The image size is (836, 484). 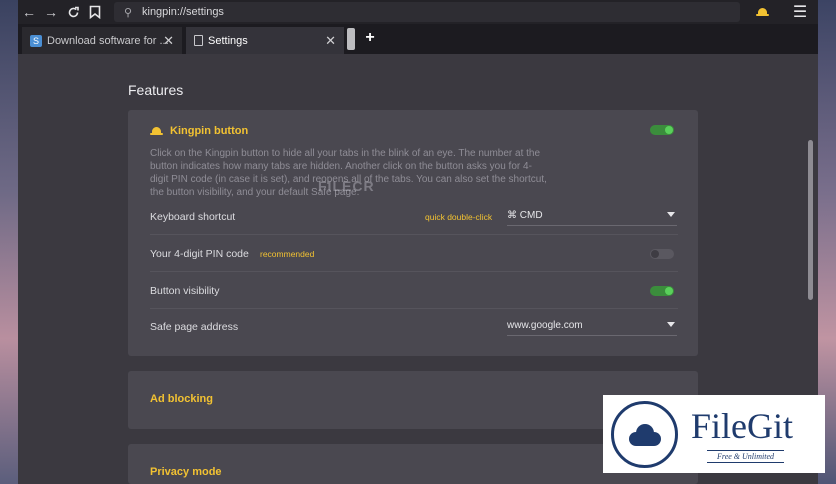 I want to click on recommended-badge: recommended, so click(x=287, y=254).